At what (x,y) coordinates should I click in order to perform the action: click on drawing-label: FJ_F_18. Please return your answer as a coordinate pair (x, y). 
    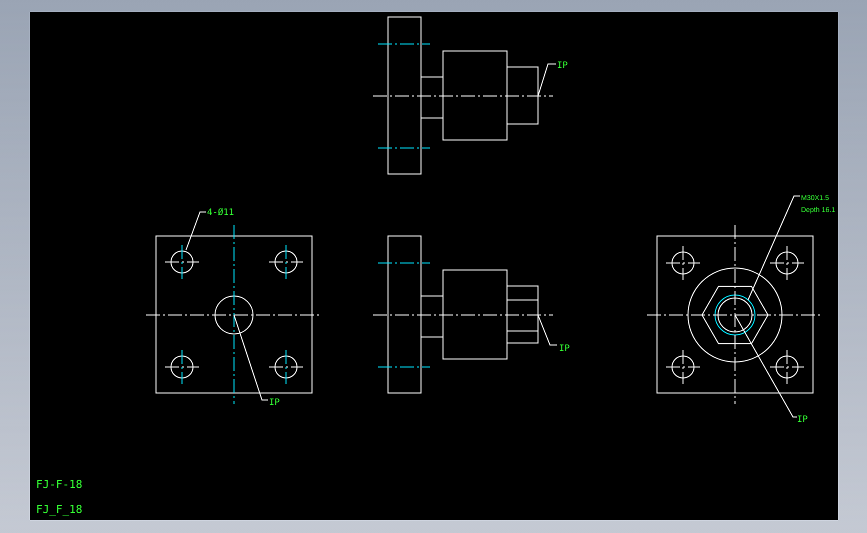
    Looking at the image, I should click on (59, 509).